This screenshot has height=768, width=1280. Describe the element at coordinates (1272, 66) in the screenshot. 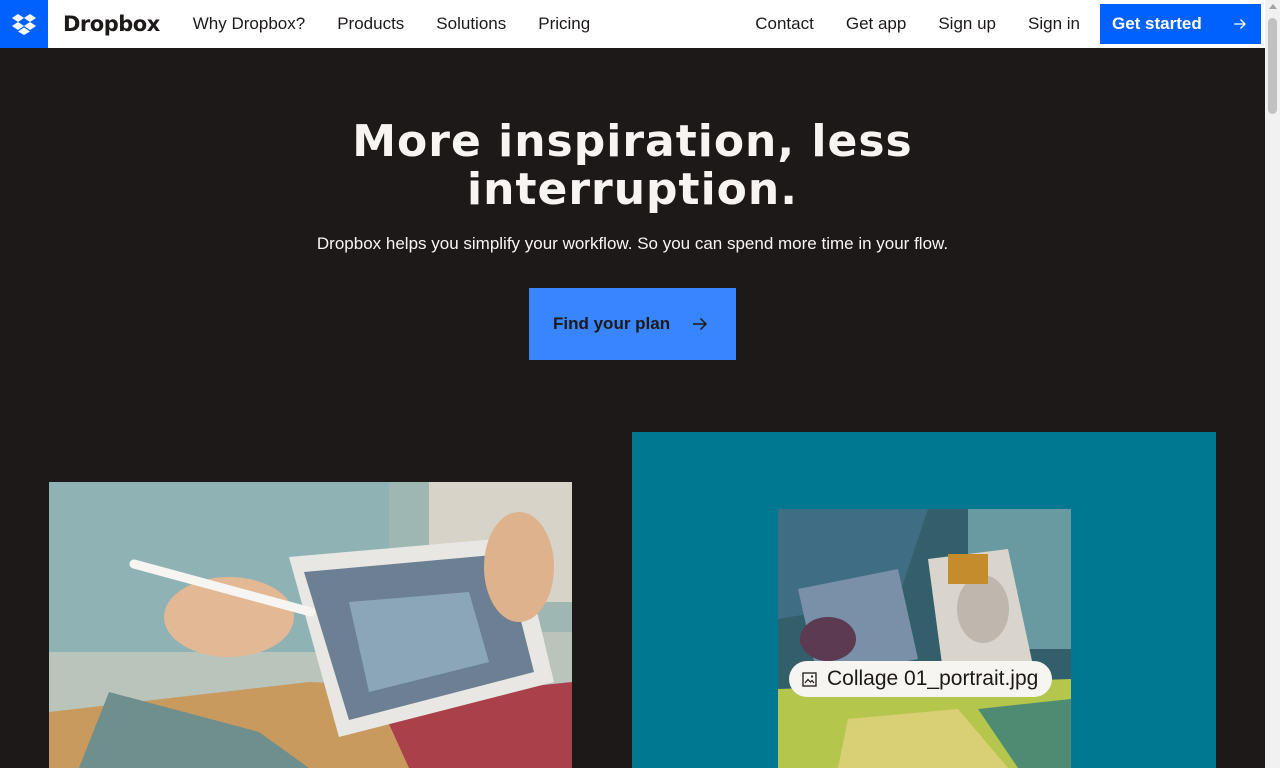

I see `scroll-thumb` at that location.